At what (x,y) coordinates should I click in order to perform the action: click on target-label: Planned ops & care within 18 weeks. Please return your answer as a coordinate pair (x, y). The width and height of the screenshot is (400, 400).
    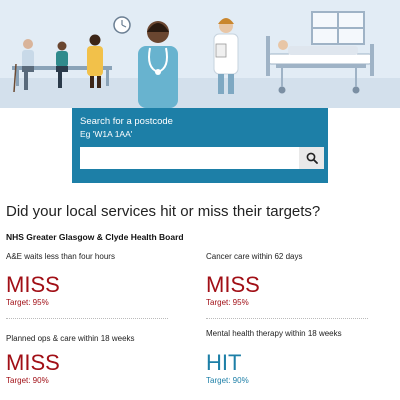
    Looking at the image, I should click on (70, 338).